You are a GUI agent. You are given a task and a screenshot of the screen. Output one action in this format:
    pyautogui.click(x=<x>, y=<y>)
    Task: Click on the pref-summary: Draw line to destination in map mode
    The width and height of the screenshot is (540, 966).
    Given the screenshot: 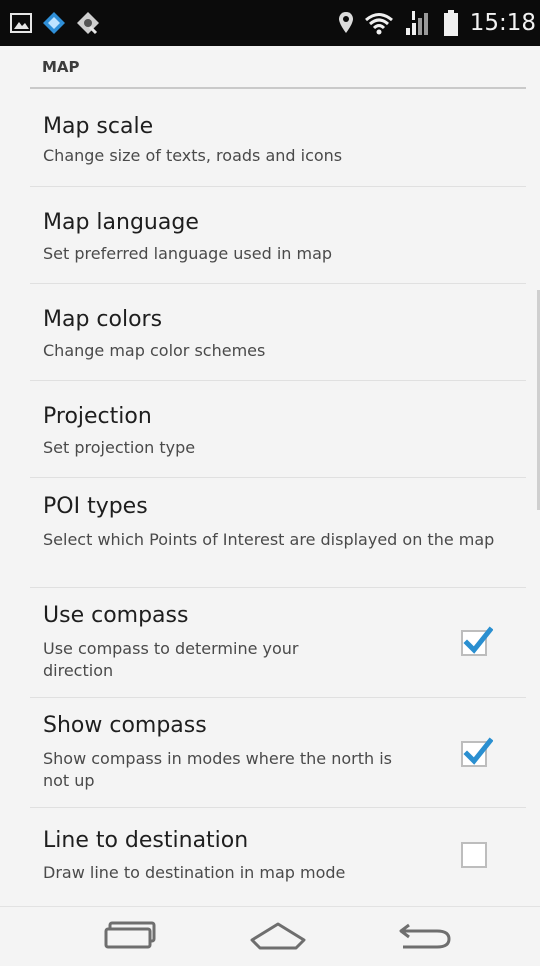 What is the action you would take?
    pyautogui.click(x=194, y=872)
    